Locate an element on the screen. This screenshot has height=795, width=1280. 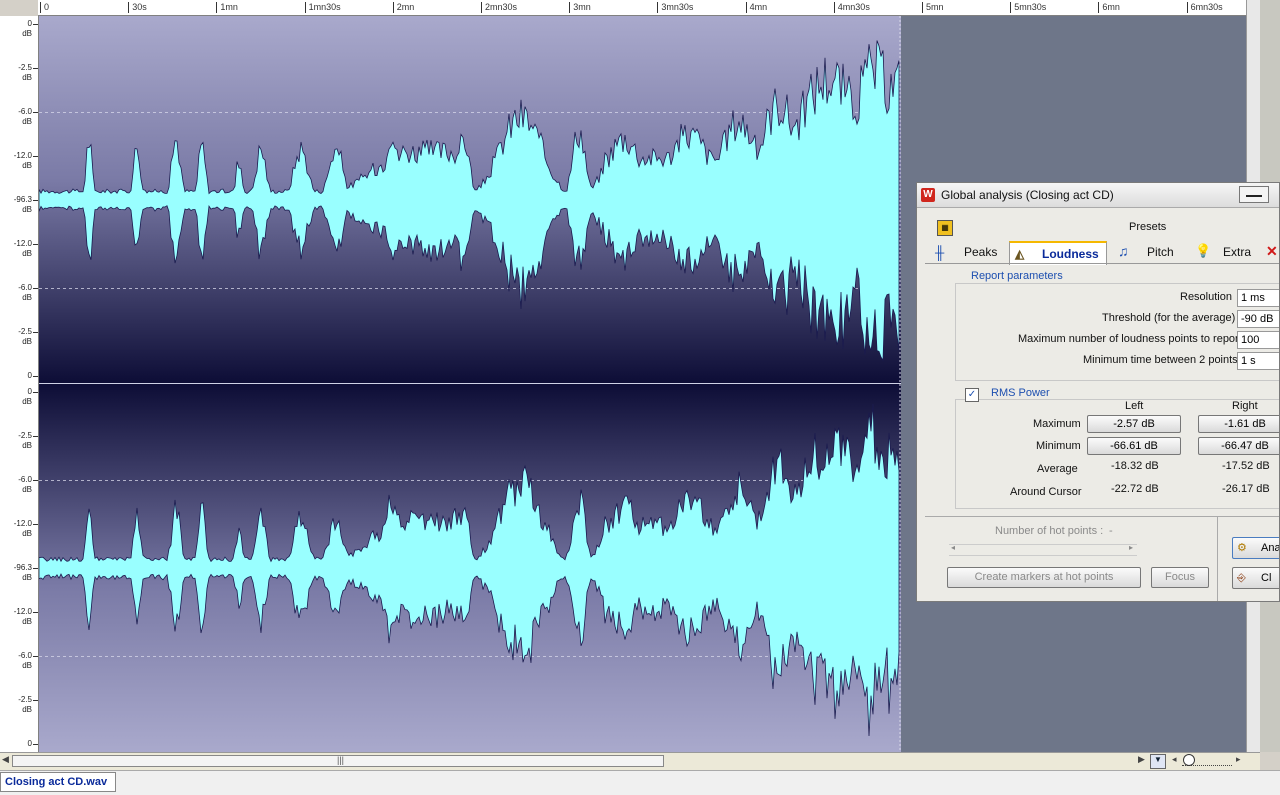
close-label: Cl is located at coordinates (1266, 578).